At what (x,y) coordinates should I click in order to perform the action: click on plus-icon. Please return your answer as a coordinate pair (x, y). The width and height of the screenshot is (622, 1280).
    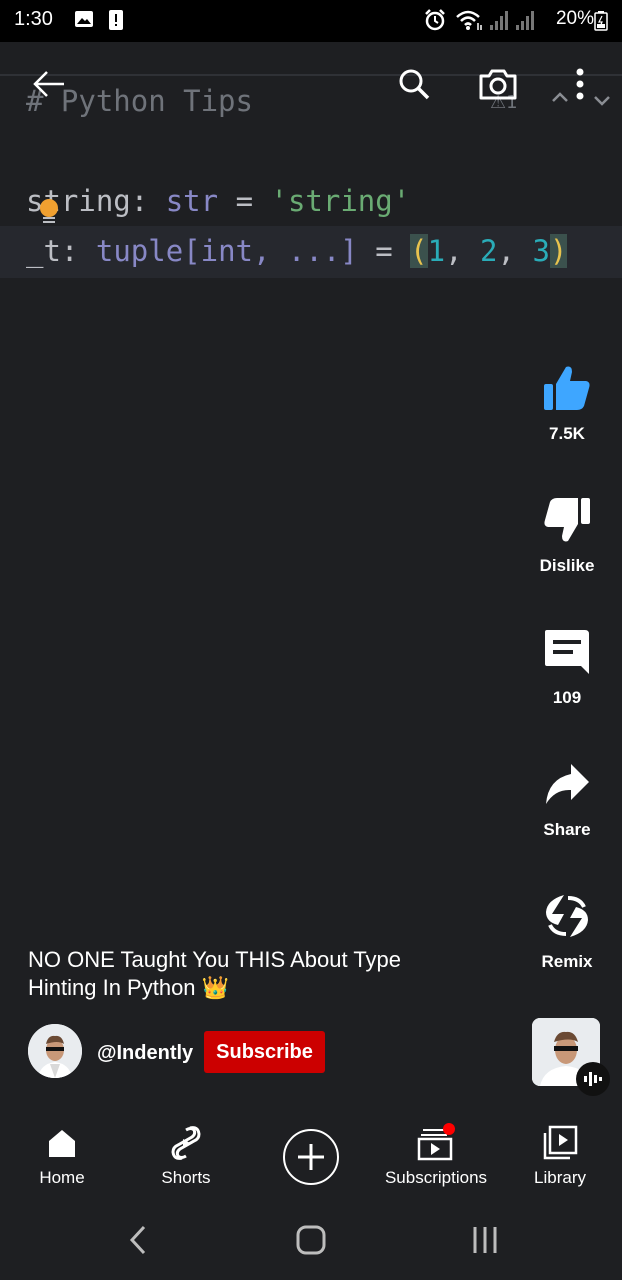
    Looking at the image, I should click on (311, 1157).